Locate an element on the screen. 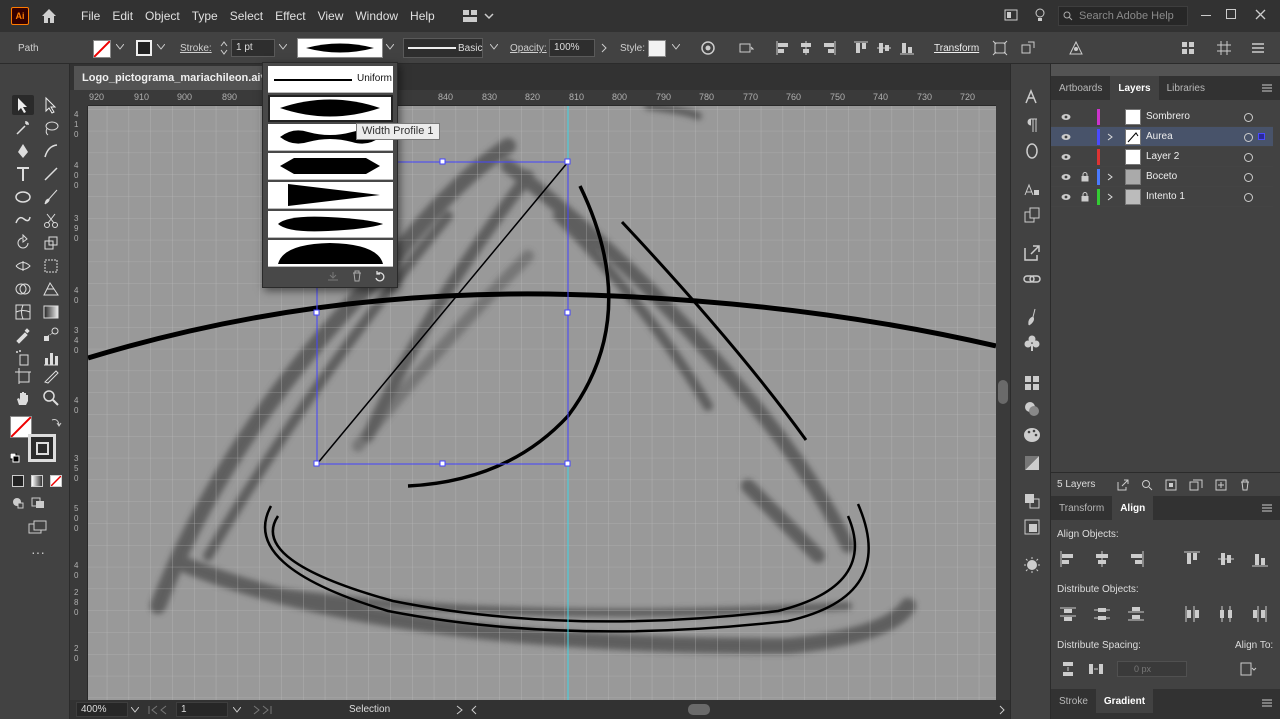 This screenshot has width=1280, height=719. lasso-tool is located at coordinates (51, 128).